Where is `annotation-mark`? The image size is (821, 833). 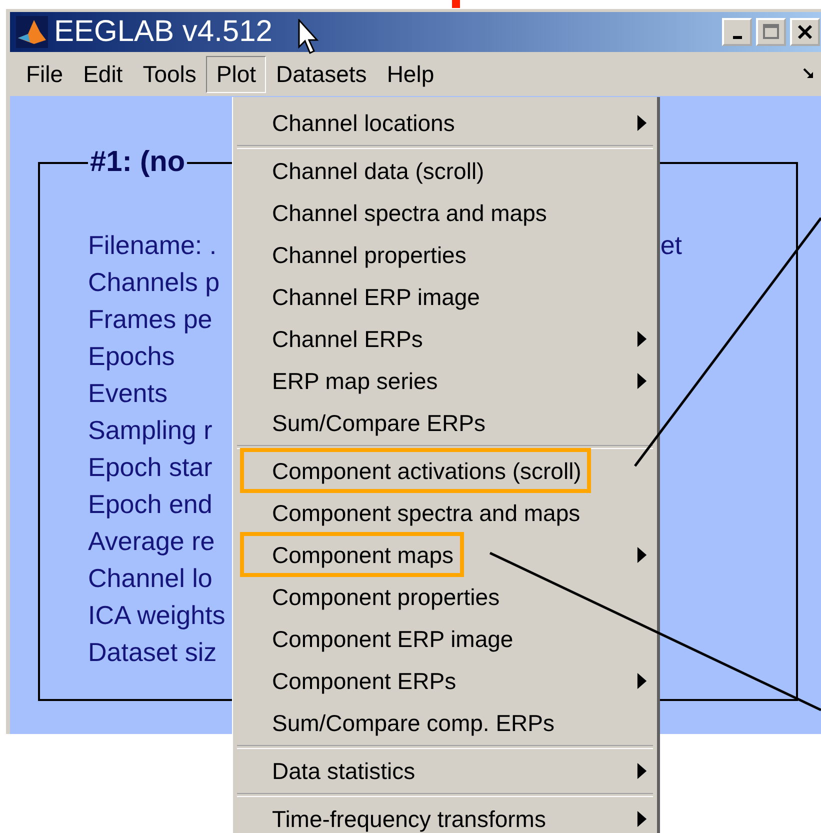 annotation-mark is located at coordinates (456, 4).